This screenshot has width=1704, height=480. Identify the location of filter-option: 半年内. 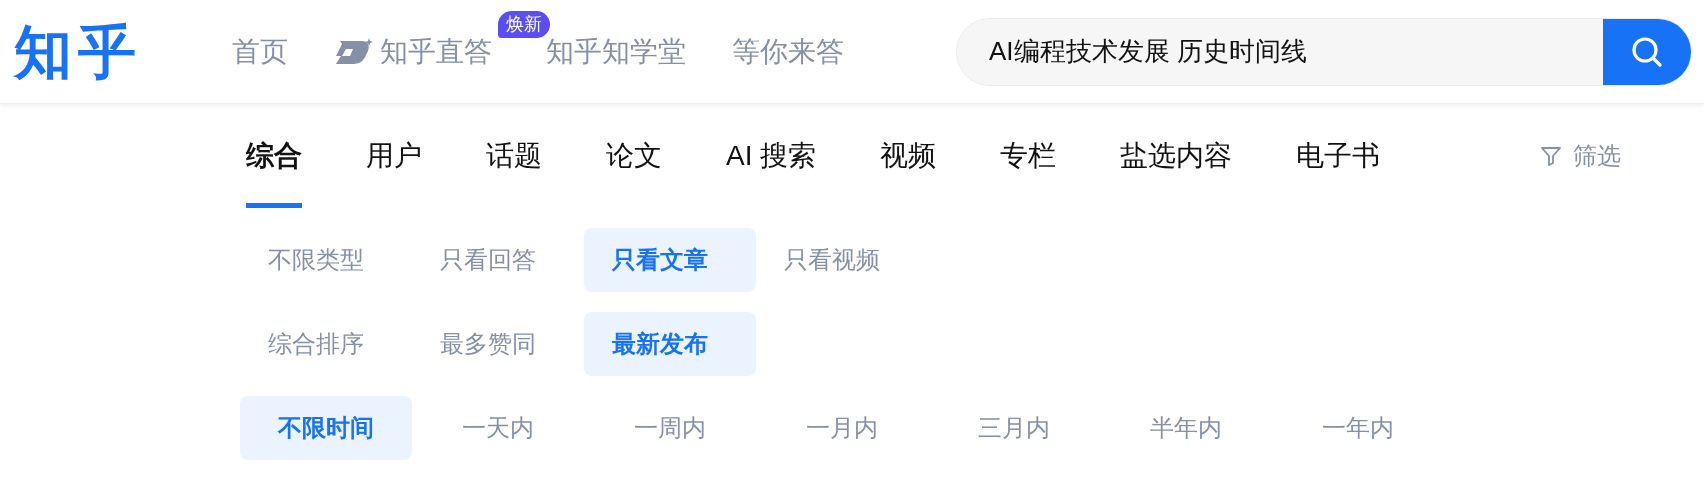
(1186, 428).